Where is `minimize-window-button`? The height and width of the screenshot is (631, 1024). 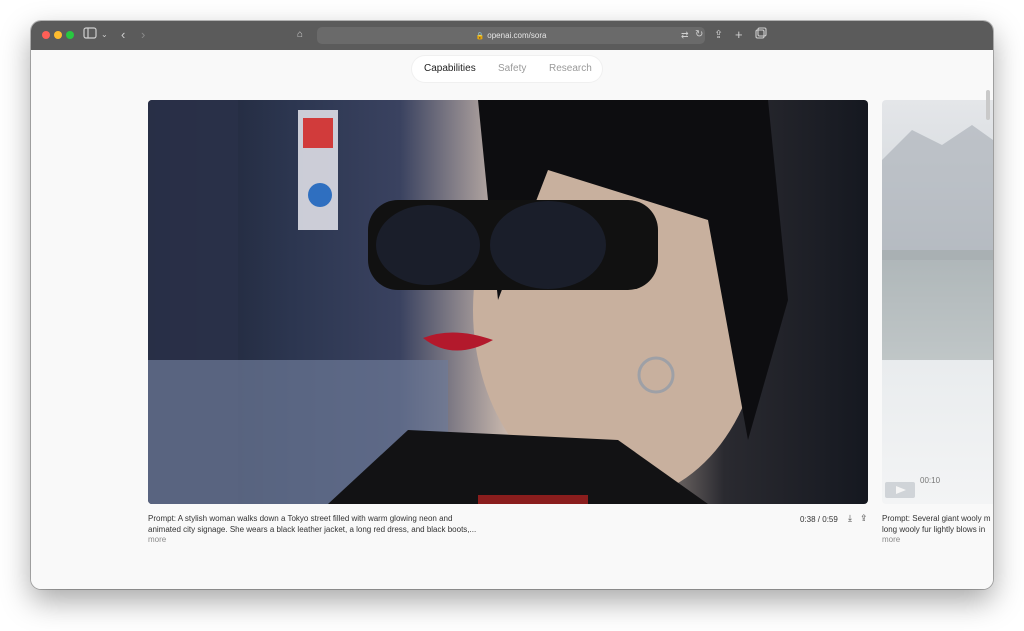
minimize-window-button is located at coordinates (58, 35).